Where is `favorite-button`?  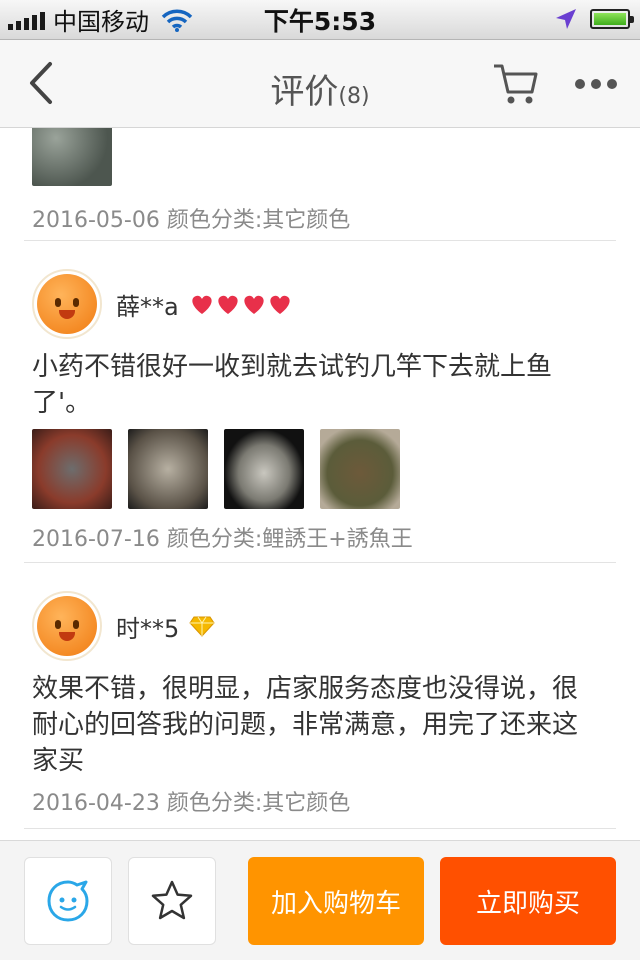 favorite-button is located at coordinates (172, 901).